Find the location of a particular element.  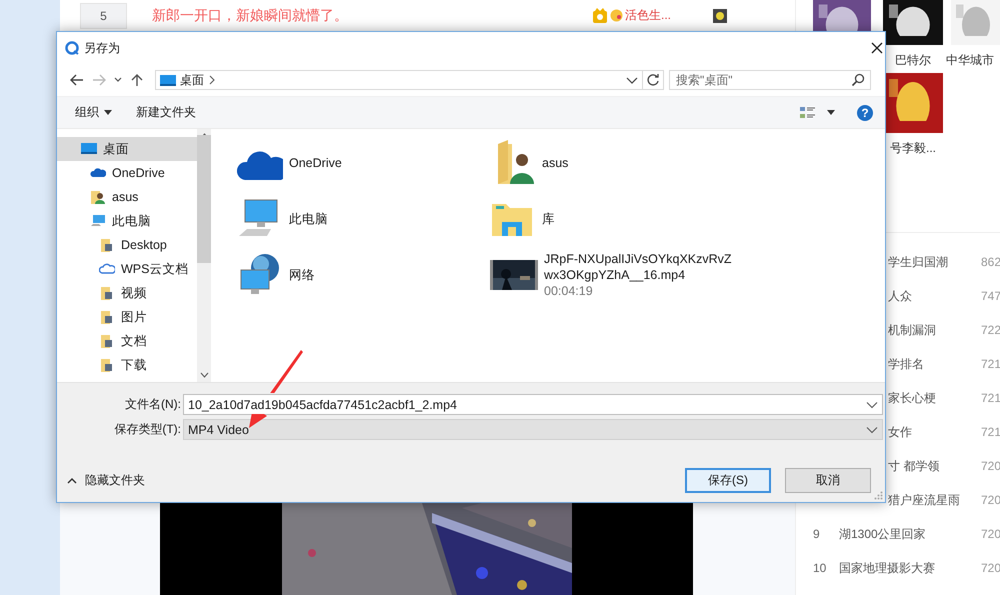

user-folder-icon is located at coordinates (98, 197).